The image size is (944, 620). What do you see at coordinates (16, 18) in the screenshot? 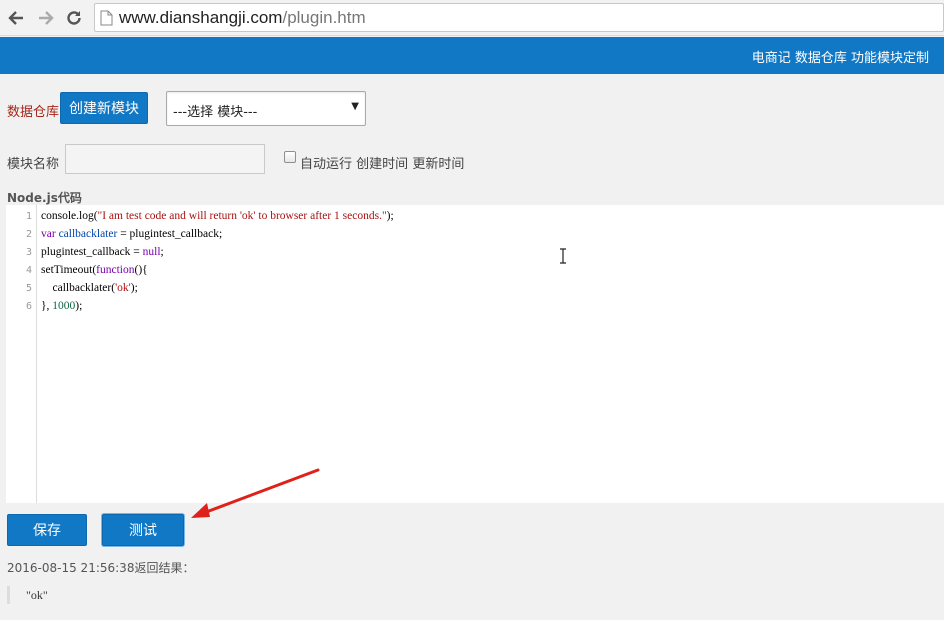
I see `back-icon` at bounding box center [16, 18].